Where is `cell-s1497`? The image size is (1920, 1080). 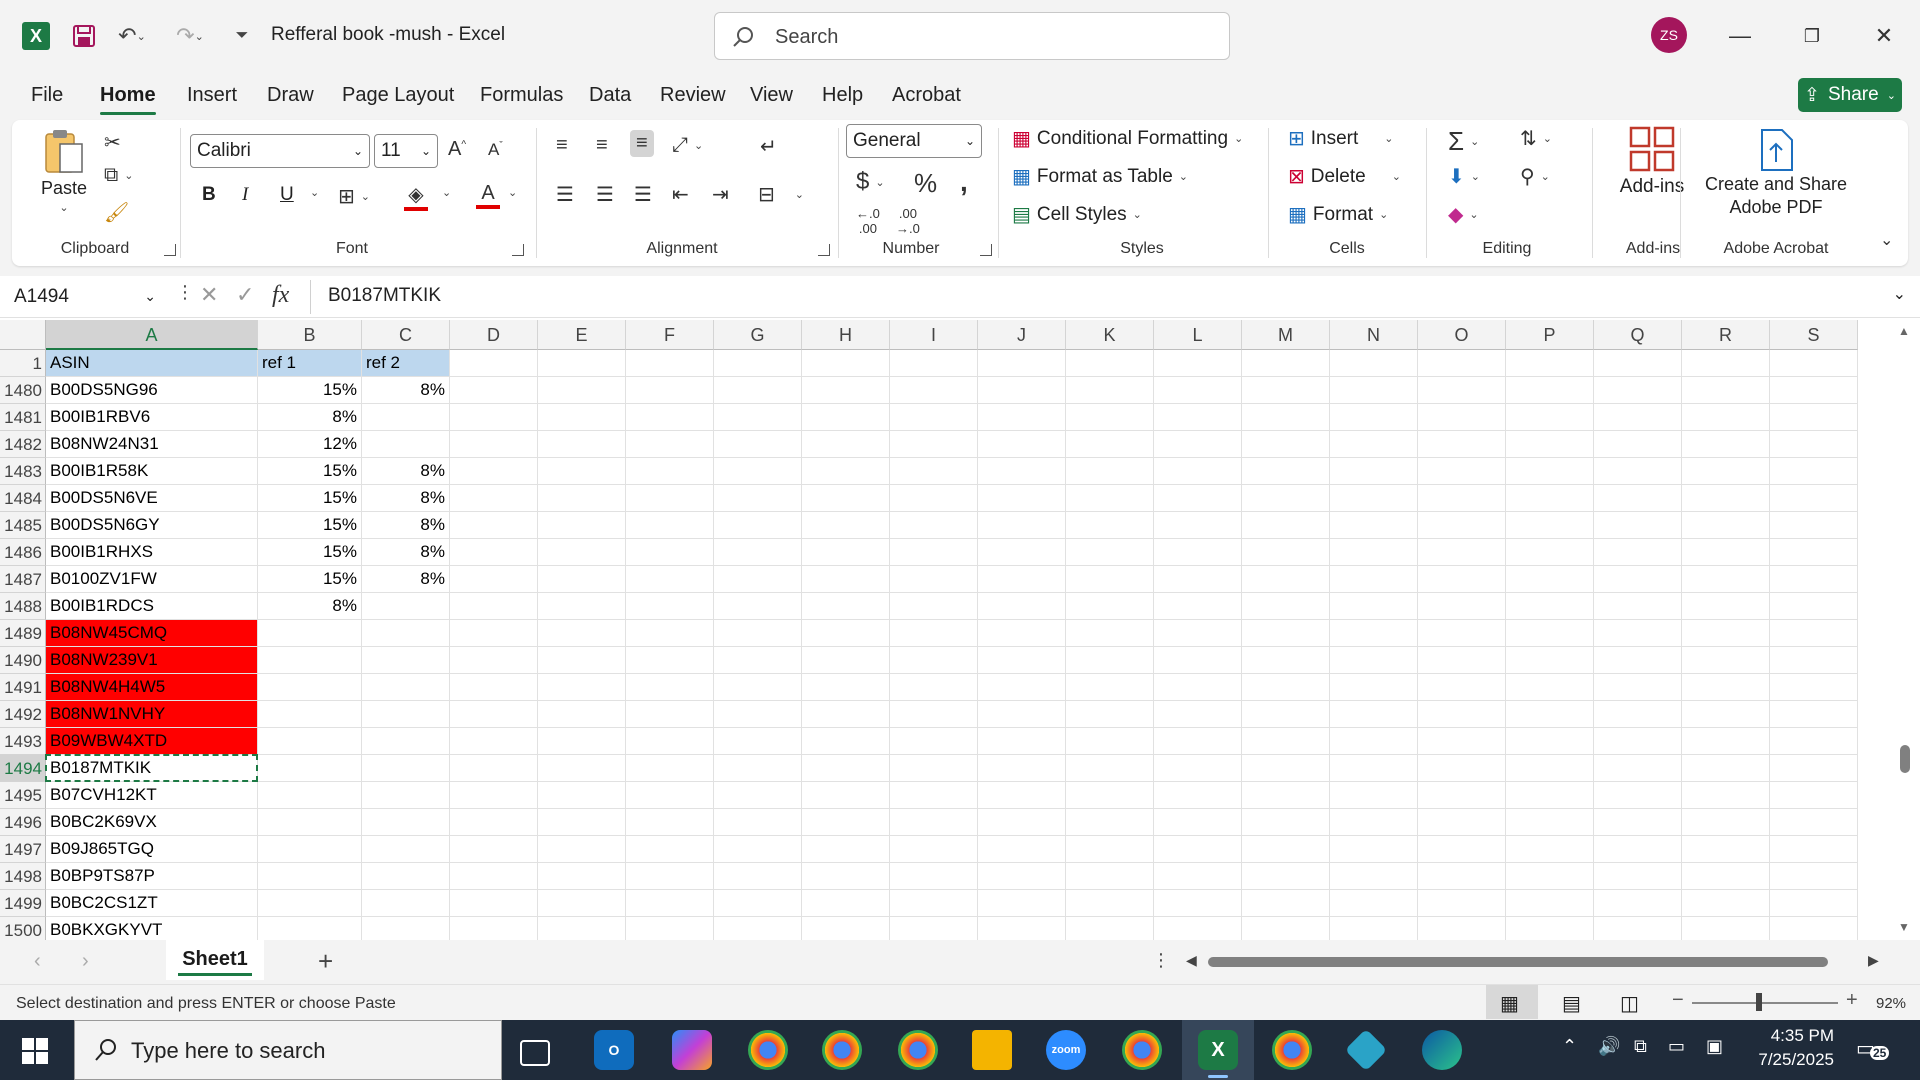
cell-s1497 is located at coordinates (1814, 849).